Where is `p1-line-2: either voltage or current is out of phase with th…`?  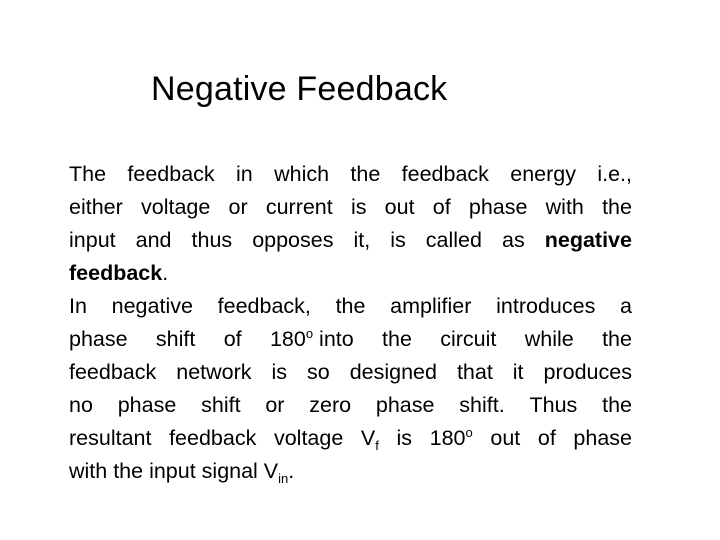 p1-line-2: either voltage or current is out of phase with th… is located at coordinates (350, 207).